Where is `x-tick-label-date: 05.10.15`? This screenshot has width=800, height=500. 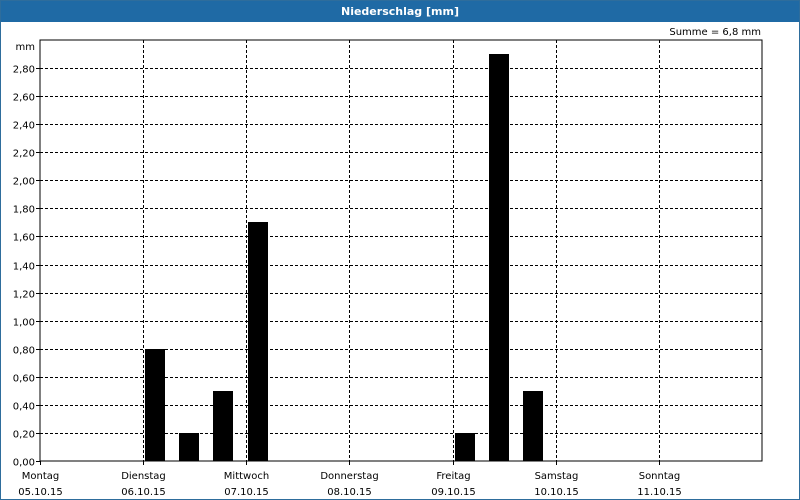
x-tick-label-date: 05.10.15 is located at coordinates (40, 492).